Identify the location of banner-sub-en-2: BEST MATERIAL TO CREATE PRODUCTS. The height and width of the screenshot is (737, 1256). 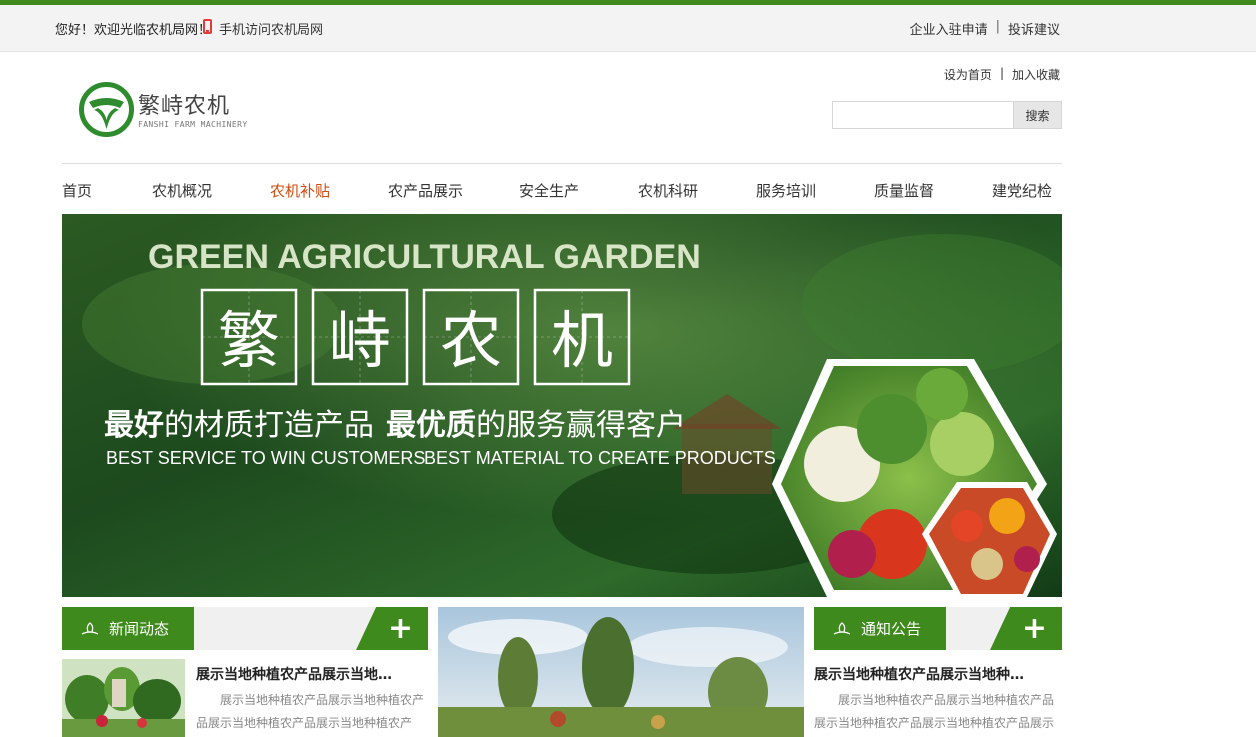
(600, 458).